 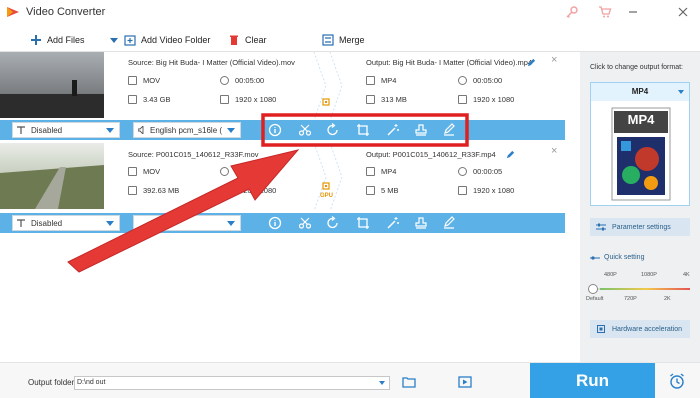 What do you see at coordinates (605, 12) in the screenshot?
I see `cart-icon` at bounding box center [605, 12].